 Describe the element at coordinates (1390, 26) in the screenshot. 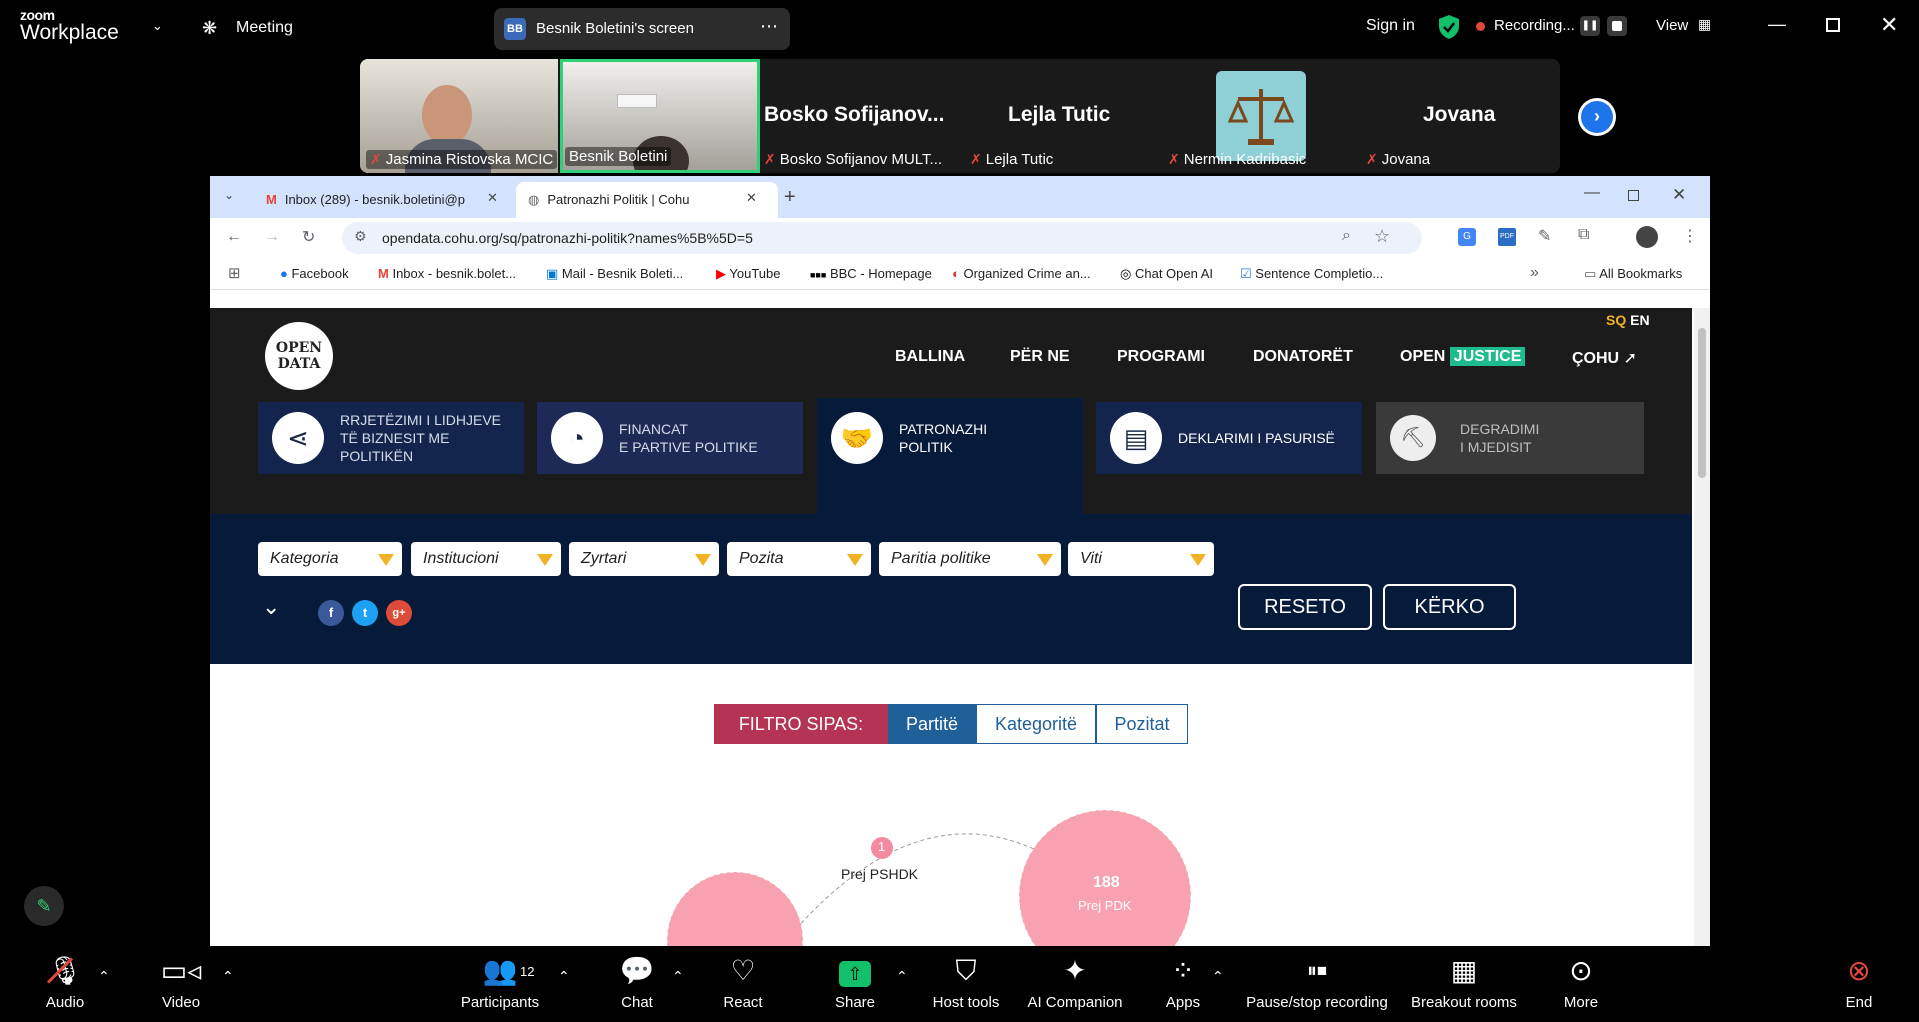

I see `sign-in-link: Sign in` at that location.